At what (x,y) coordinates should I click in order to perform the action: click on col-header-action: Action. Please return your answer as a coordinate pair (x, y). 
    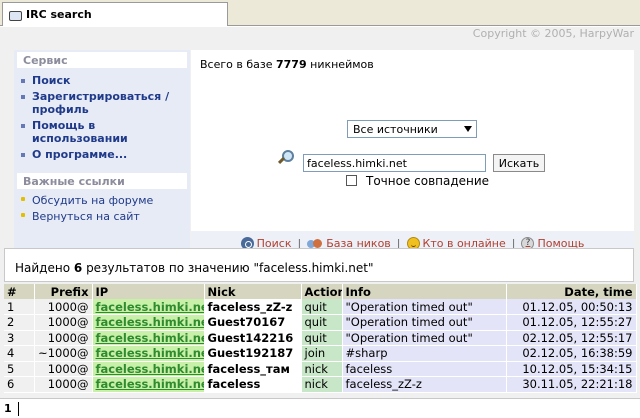
    Looking at the image, I should click on (322, 291).